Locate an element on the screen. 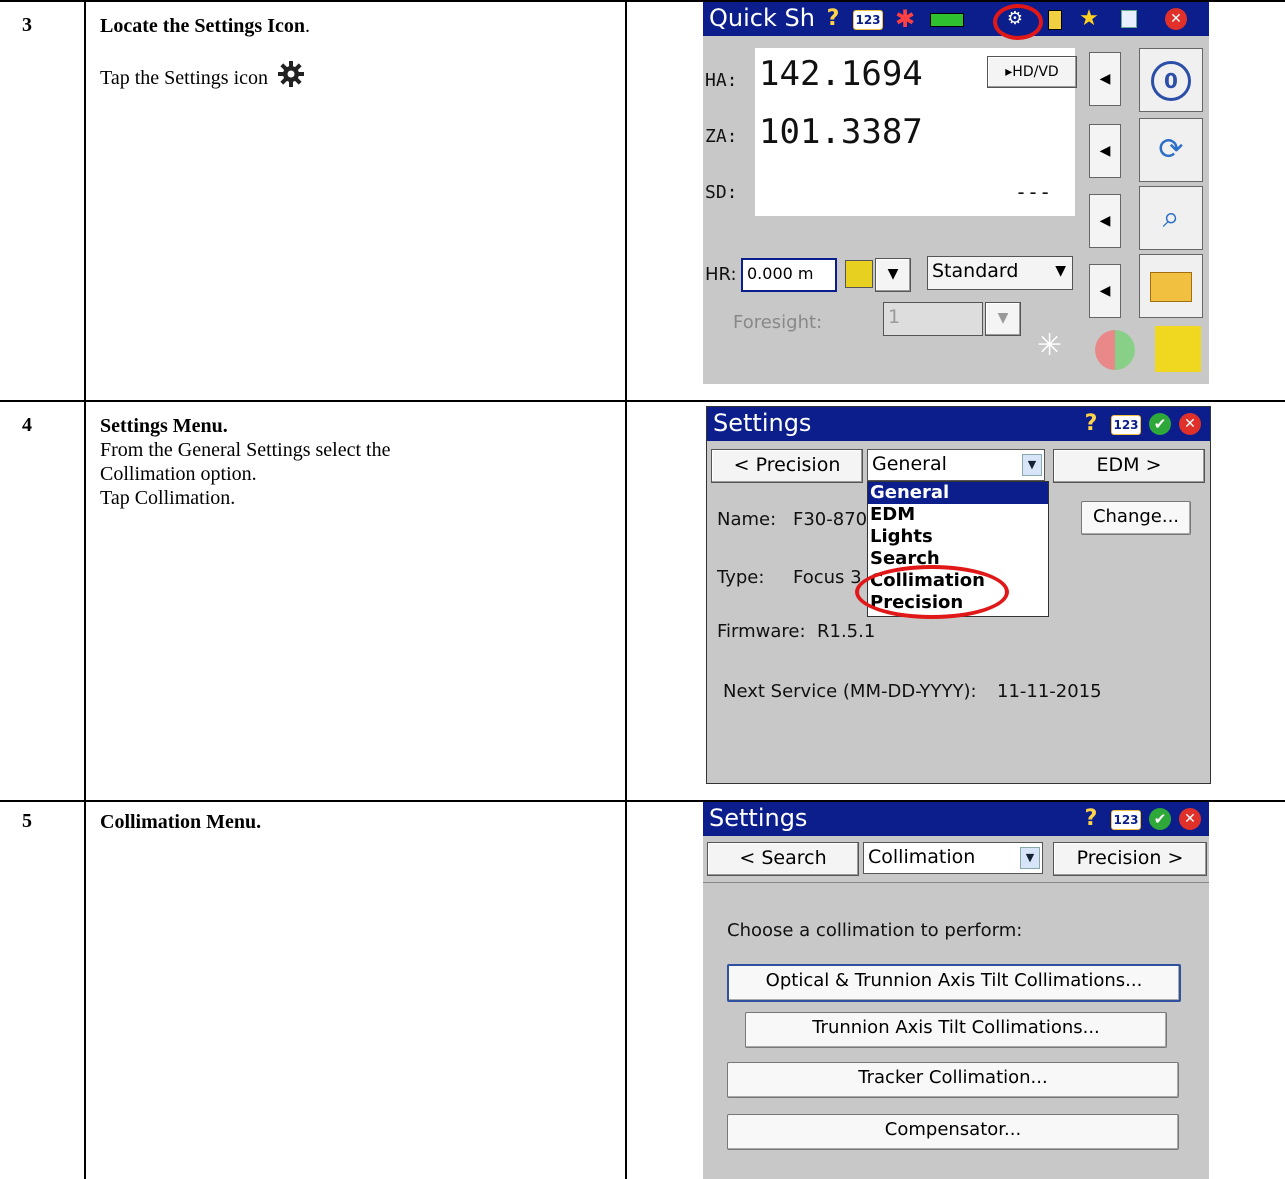 This screenshot has height=1179, width=1285. highlight-circle is located at coordinates (1018, 22).